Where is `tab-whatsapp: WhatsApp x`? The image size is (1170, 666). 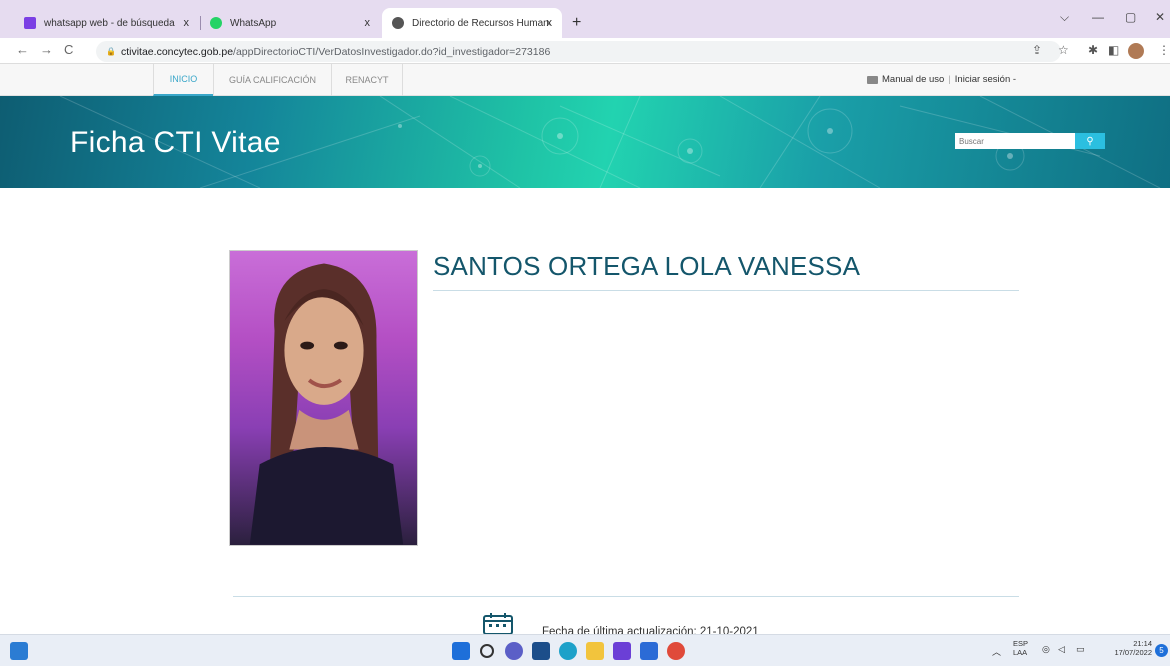 tab-whatsapp: WhatsApp x is located at coordinates (290, 23).